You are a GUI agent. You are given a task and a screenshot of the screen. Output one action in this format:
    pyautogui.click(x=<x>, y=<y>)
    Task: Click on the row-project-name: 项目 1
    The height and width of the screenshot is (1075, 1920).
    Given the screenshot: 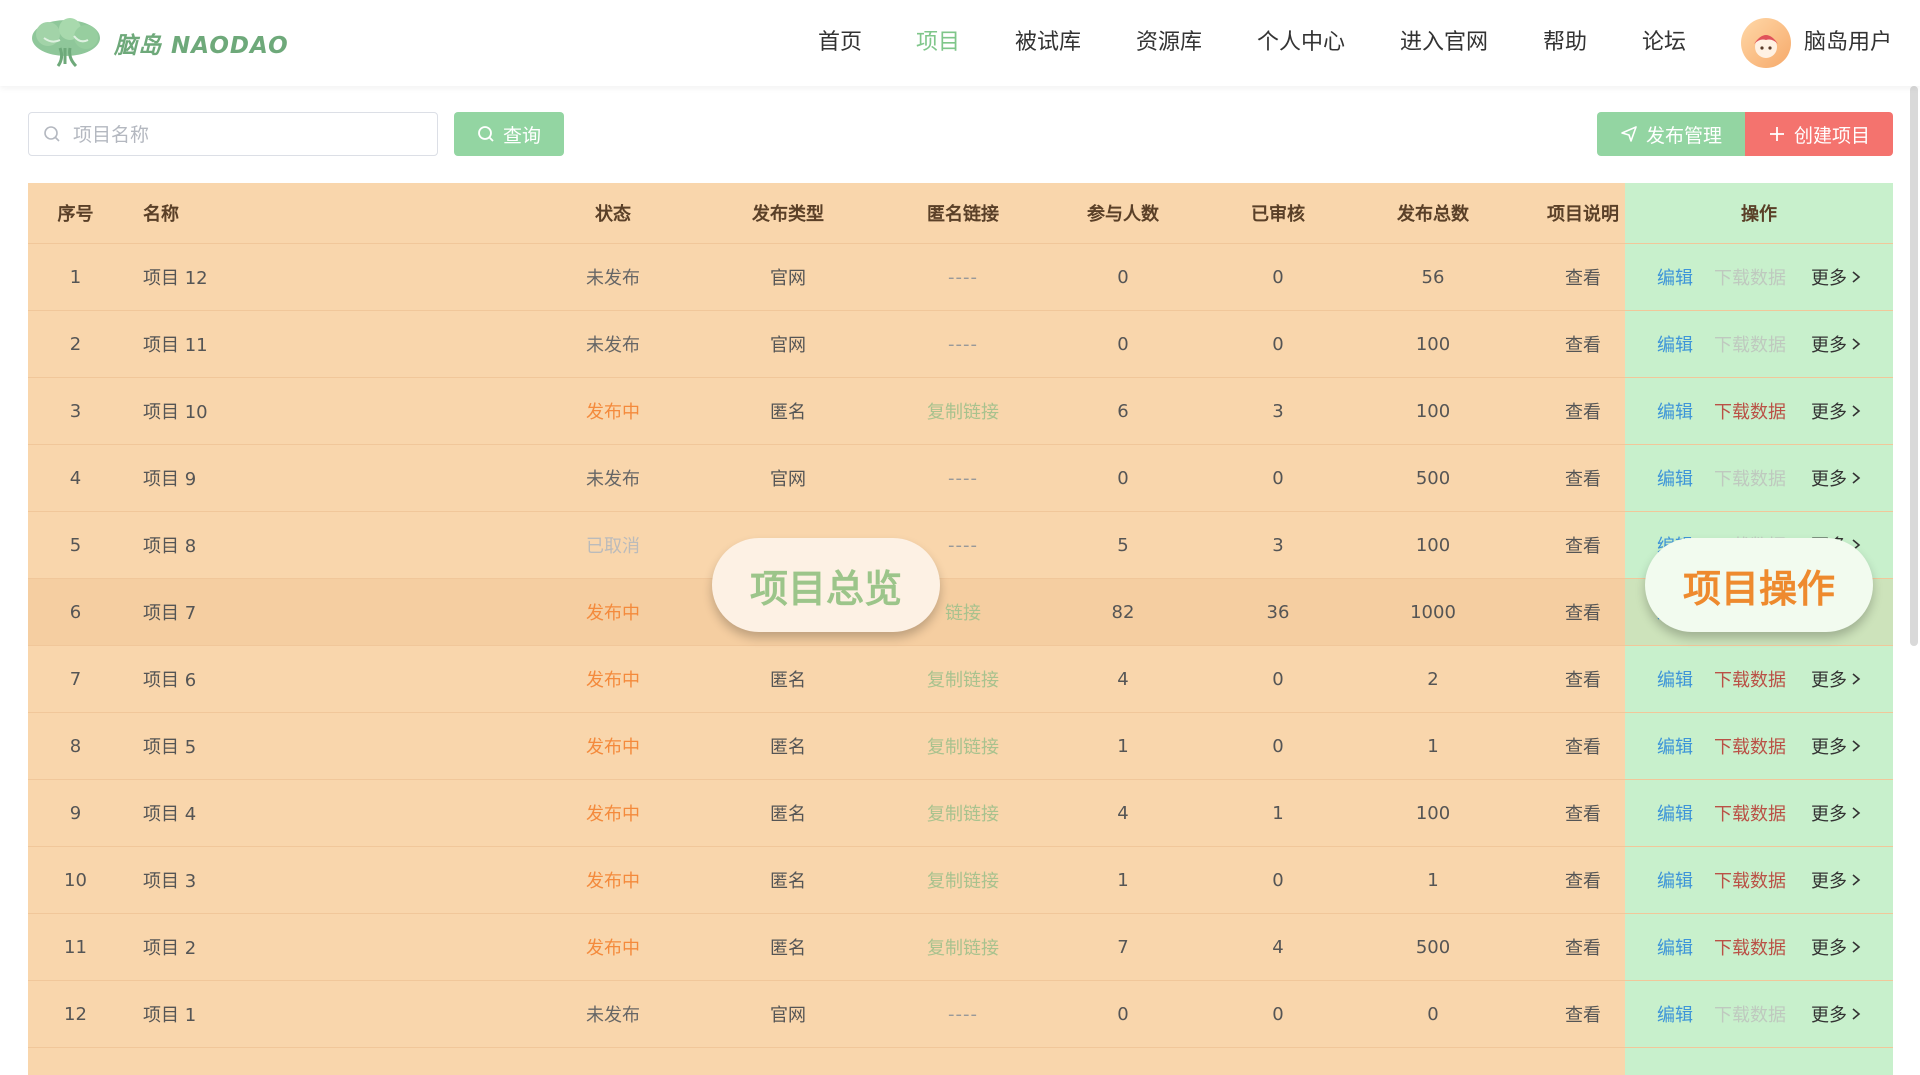 What is the action you would take?
    pyautogui.click(x=170, y=1015)
    